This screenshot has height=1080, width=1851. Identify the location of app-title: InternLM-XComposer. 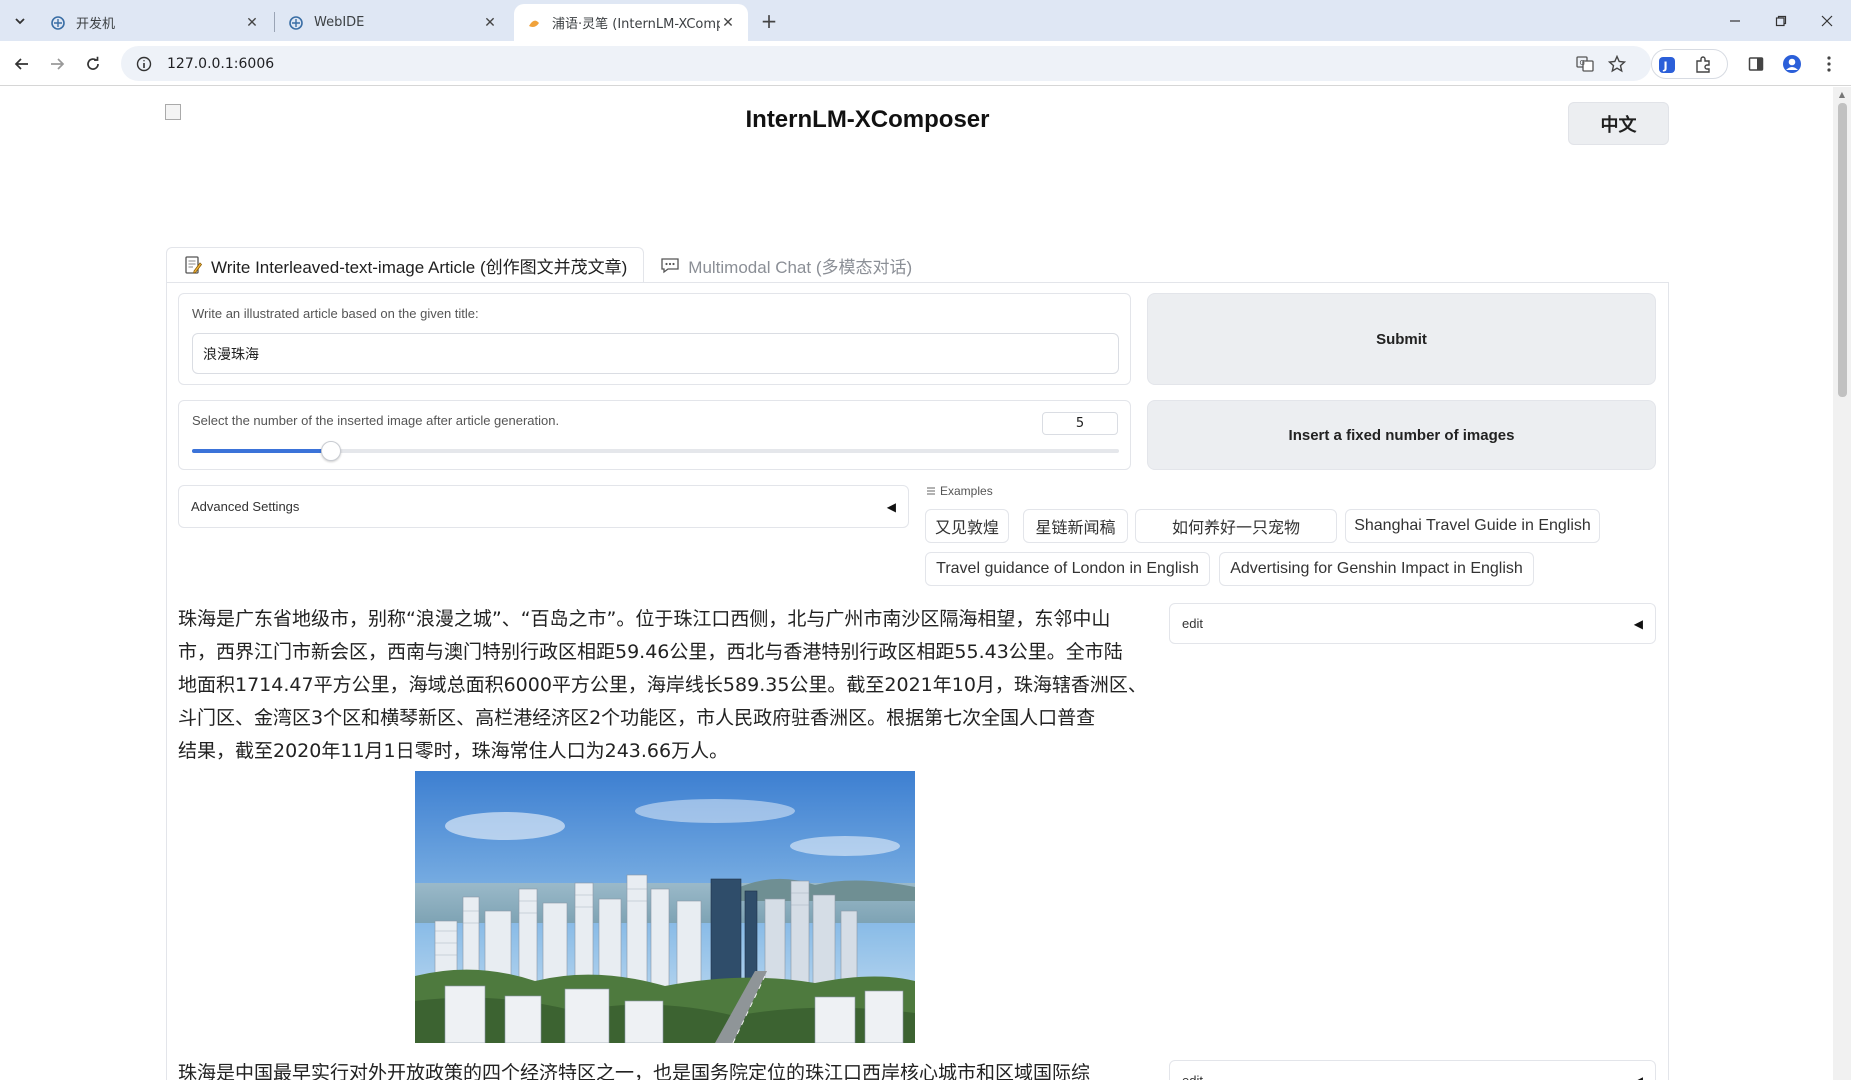
(867, 119).